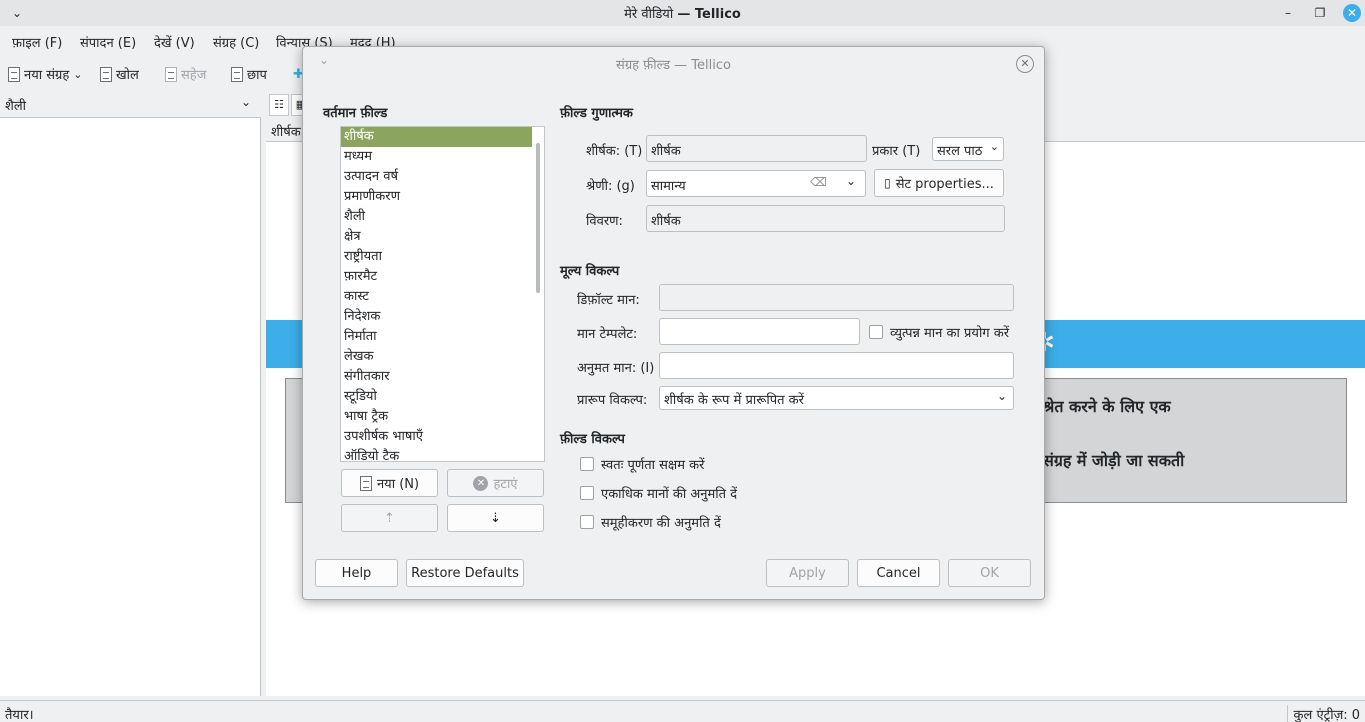 This screenshot has width=1365, height=722. I want to click on ok-button: OK, so click(989, 573).